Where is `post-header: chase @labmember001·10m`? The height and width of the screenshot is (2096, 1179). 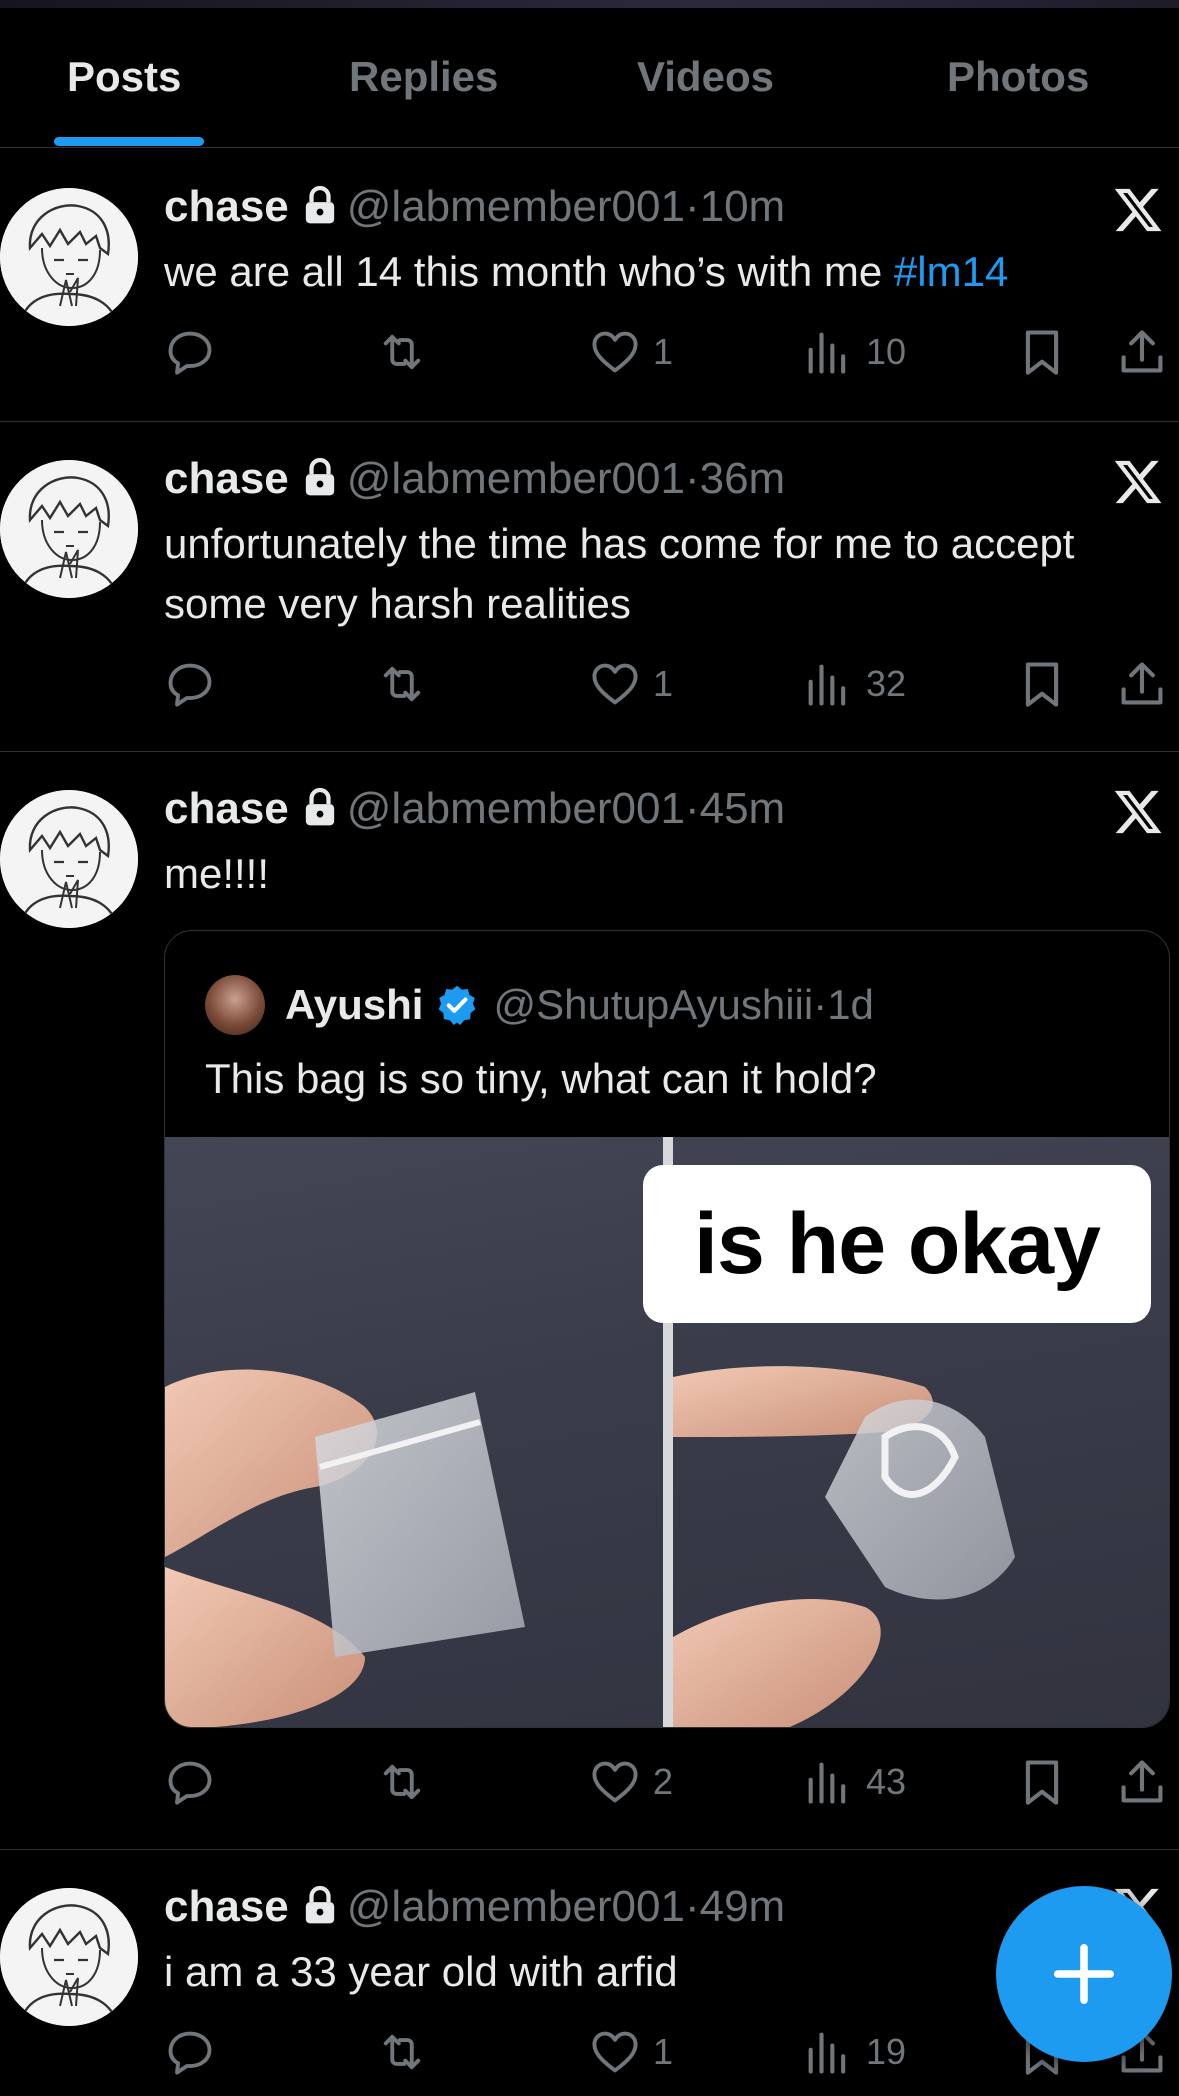
post-header: chase @labmember001·10m is located at coordinates (474, 207).